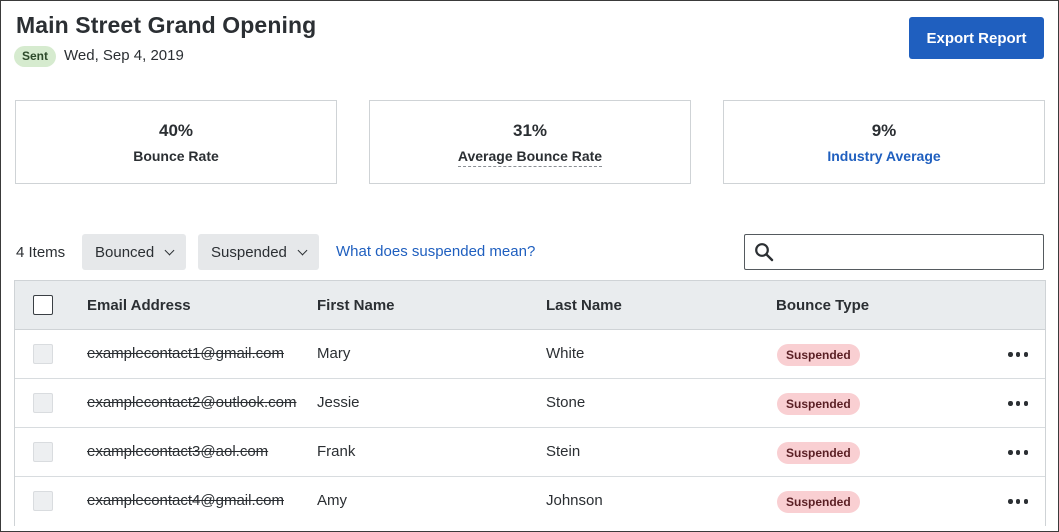 Image resolution: width=1059 pixels, height=532 pixels. Describe the element at coordinates (192, 402) in the screenshot. I see `email-cell: examplecontact2@outlook.com` at that location.